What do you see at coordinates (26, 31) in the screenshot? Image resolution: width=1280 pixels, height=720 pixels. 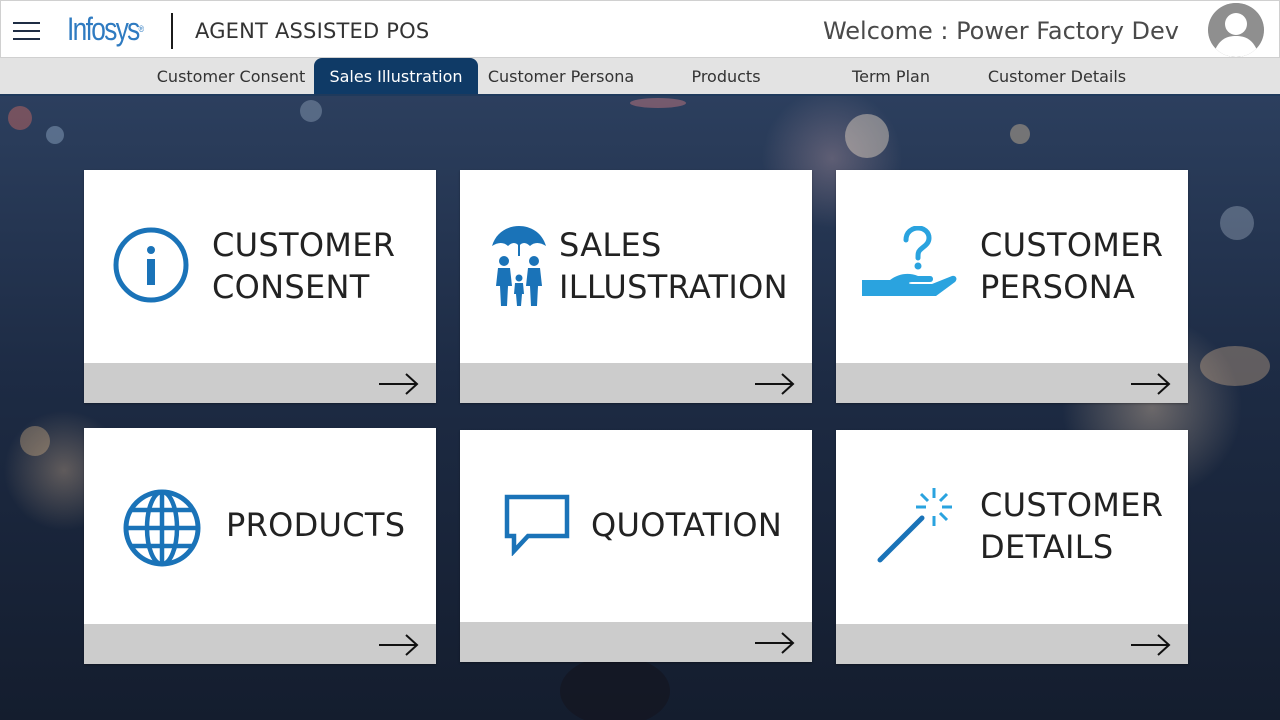 I see `hamburger-menu-icon` at bounding box center [26, 31].